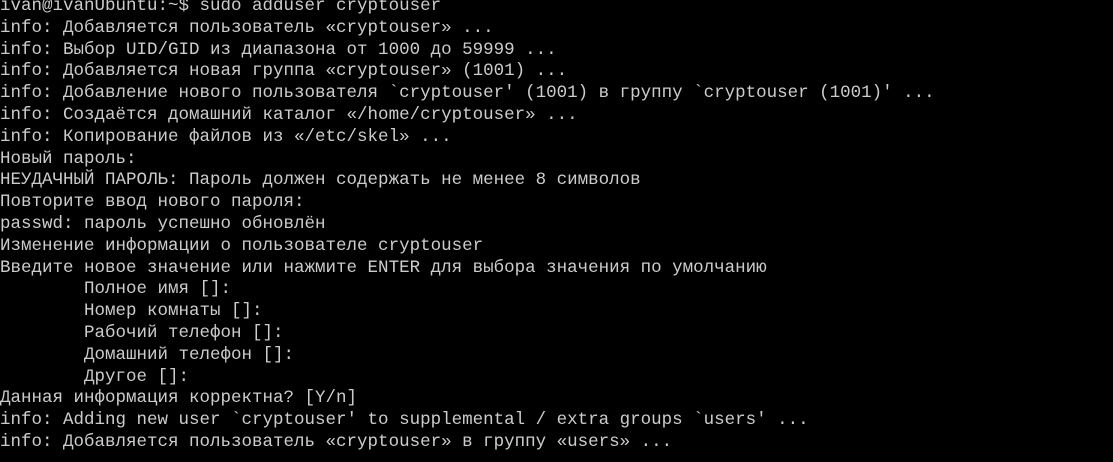 Image resolution: width=1113 pixels, height=462 pixels. What do you see at coordinates (95, 376) in the screenshot?
I see `terminal-line: Другое []:` at bounding box center [95, 376].